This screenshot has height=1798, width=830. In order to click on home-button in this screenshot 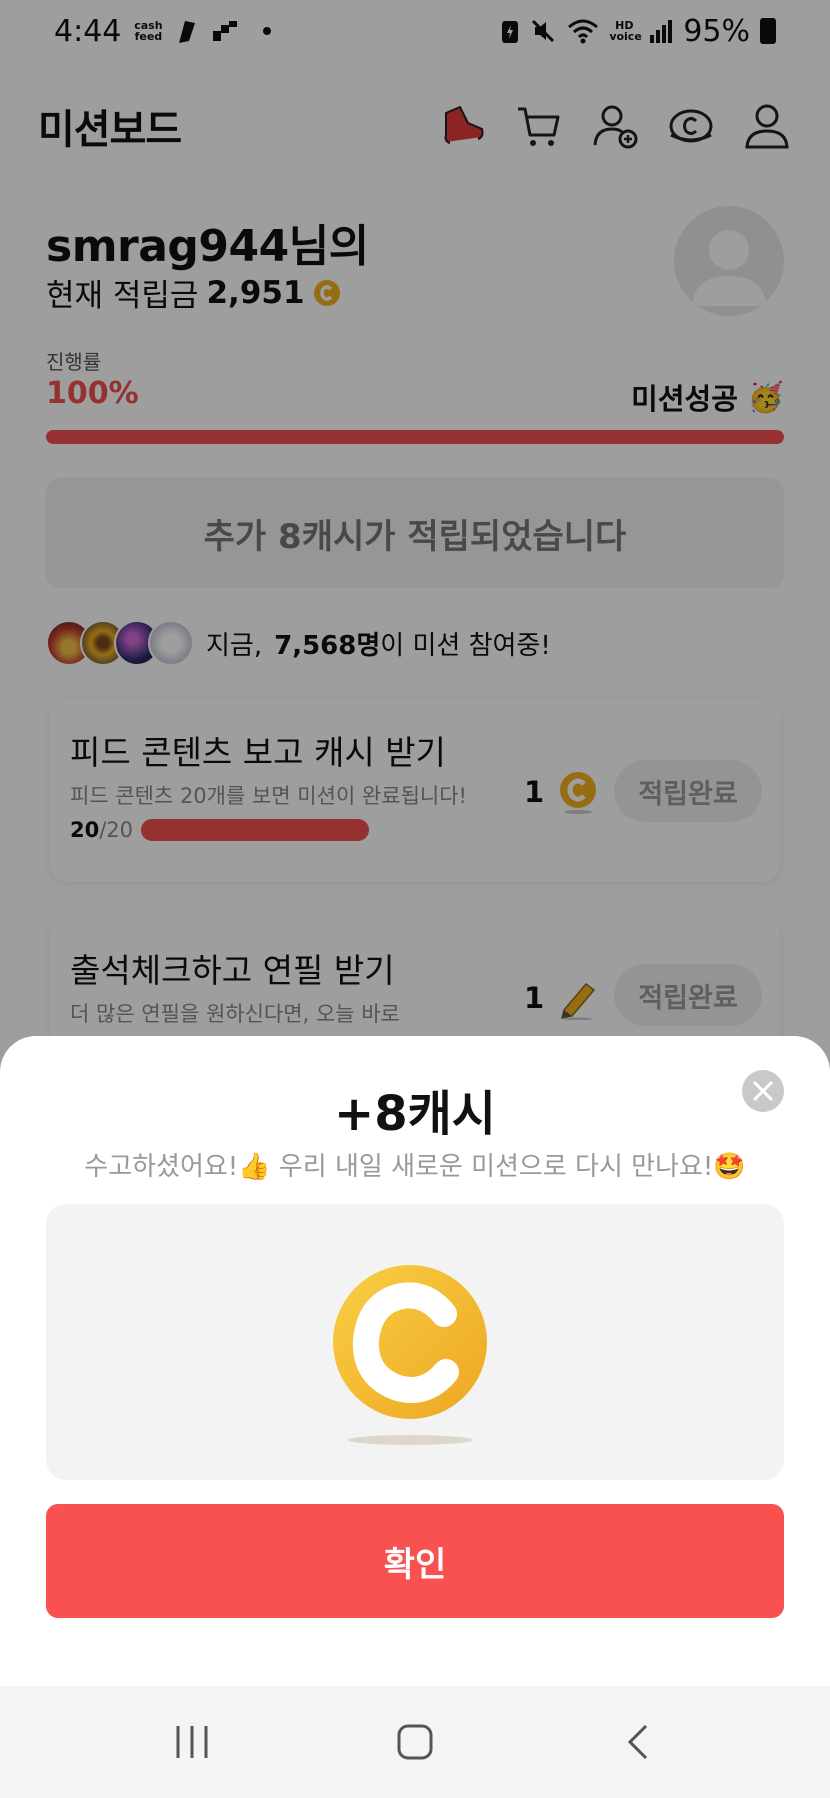, I will do `click(415, 1742)`.